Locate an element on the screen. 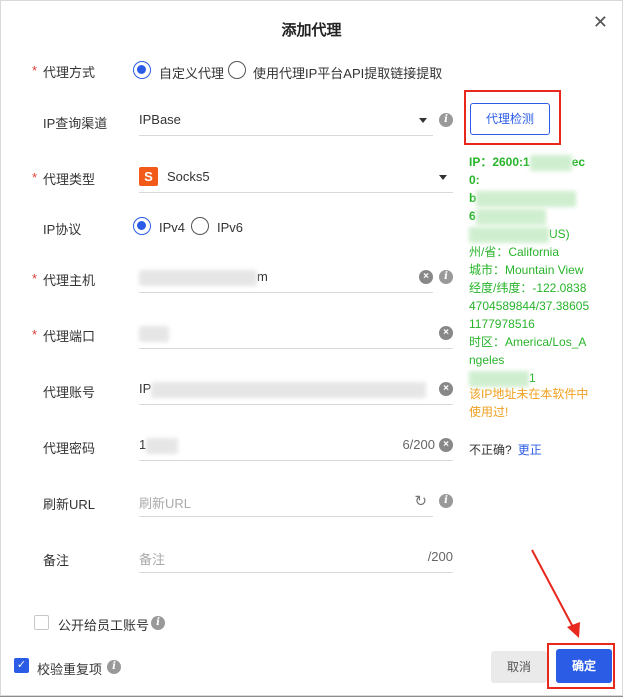  port-input: × is located at coordinates (296, 334).